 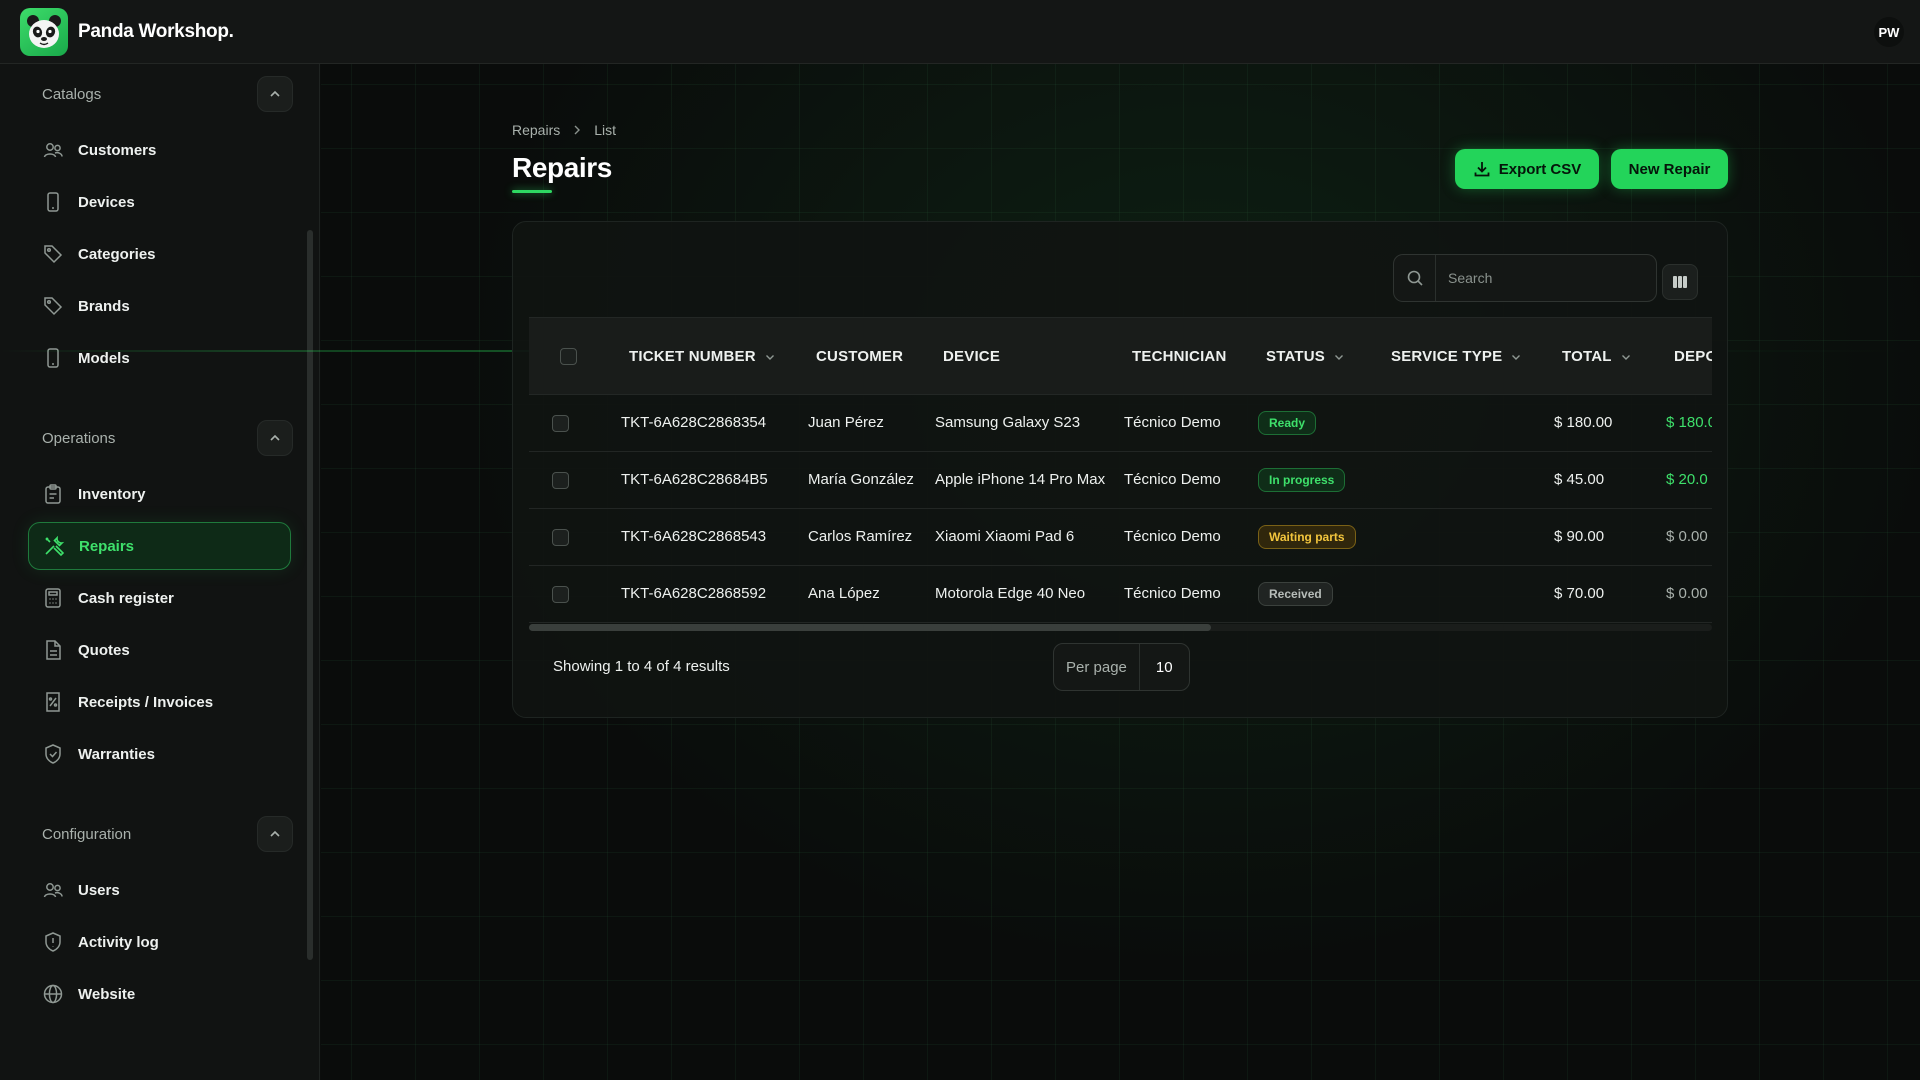 I want to click on cell-deposit: $ 180.0, so click(x=1689, y=422).